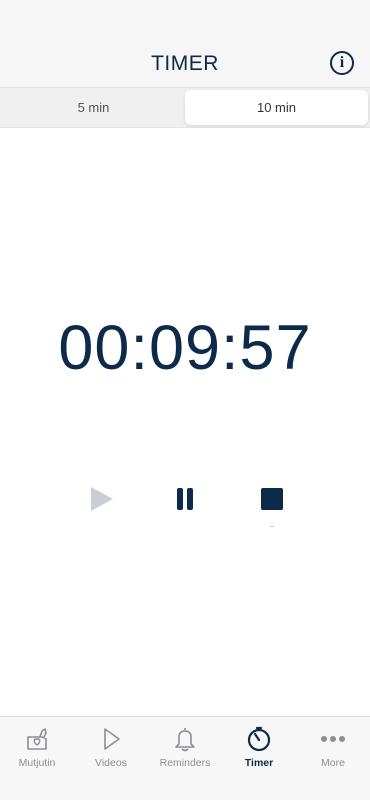  I want to click on tab-mutjutin: Mutjutin, so click(37, 758).